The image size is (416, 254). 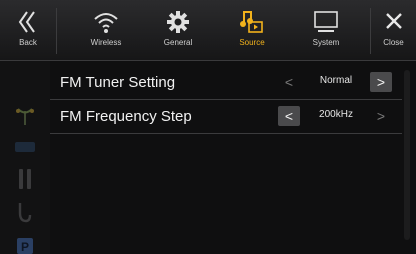 I want to click on close-label: Close, so click(x=393, y=42).